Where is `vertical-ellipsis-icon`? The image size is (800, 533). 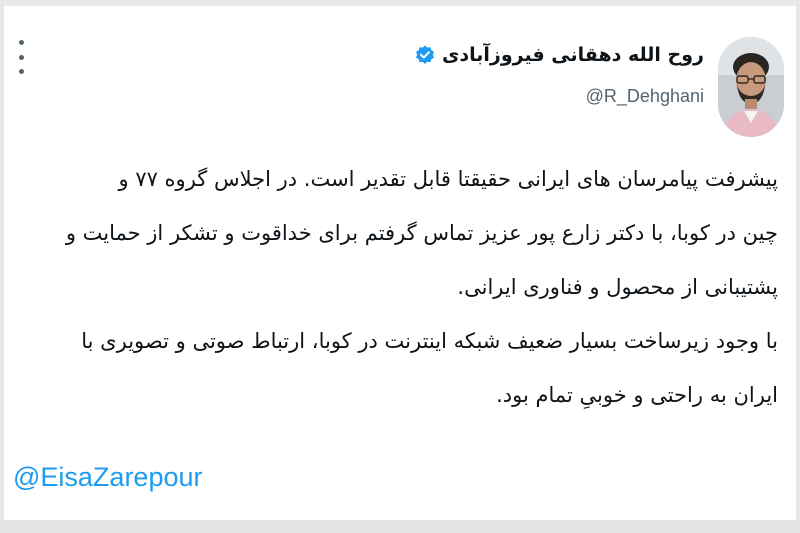
vertical-ellipsis-icon is located at coordinates (21, 57).